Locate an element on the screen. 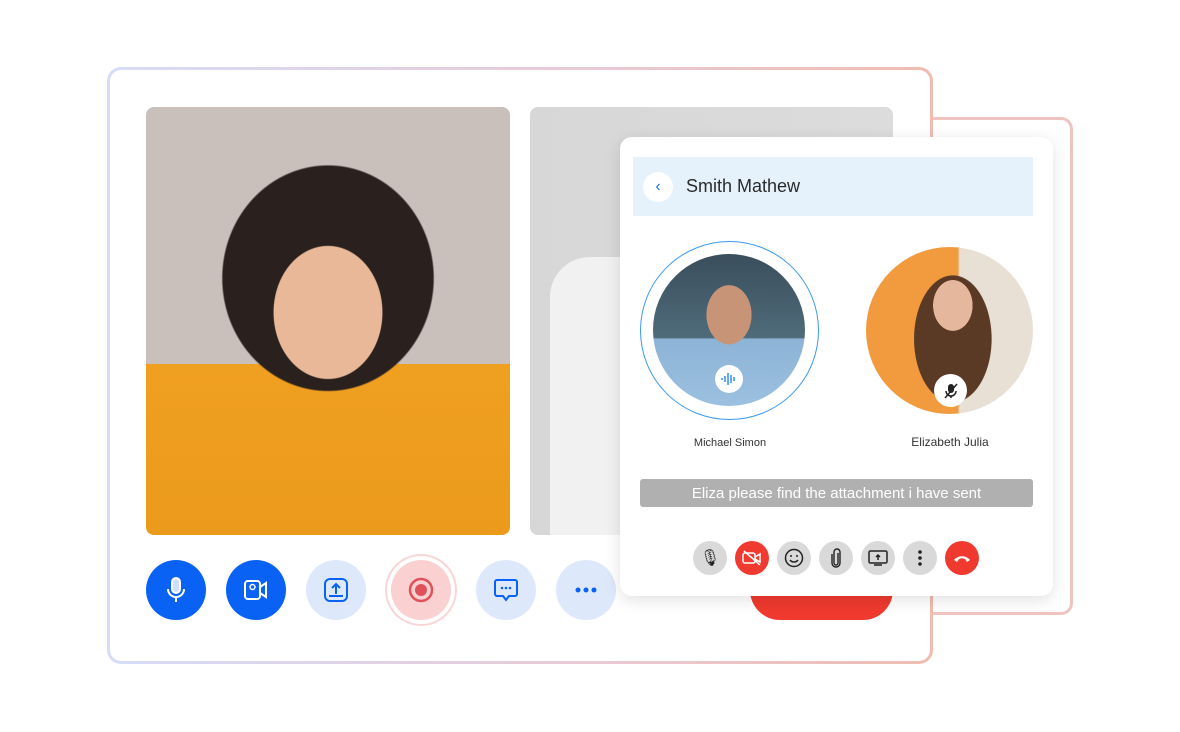 The width and height of the screenshot is (1180, 732). popup-emoji-button is located at coordinates (794, 558).